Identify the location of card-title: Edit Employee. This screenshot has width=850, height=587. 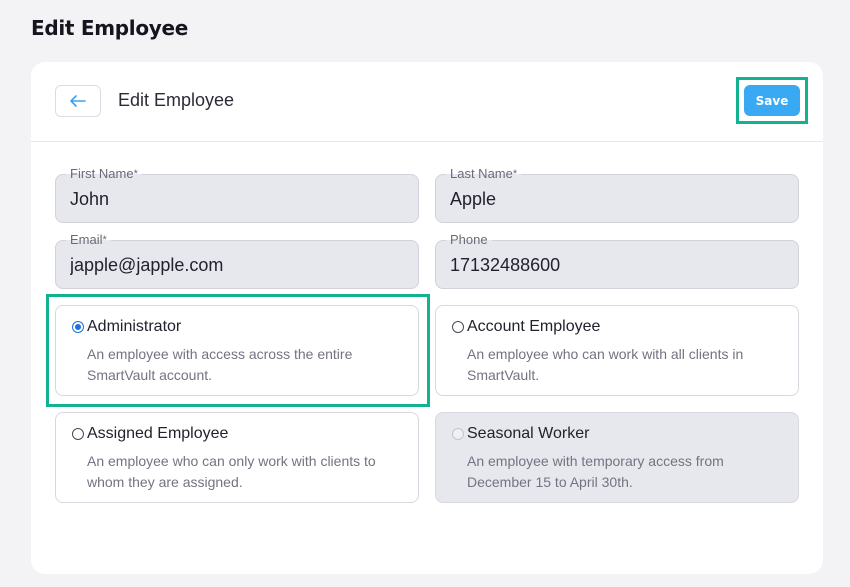
(176, 100).